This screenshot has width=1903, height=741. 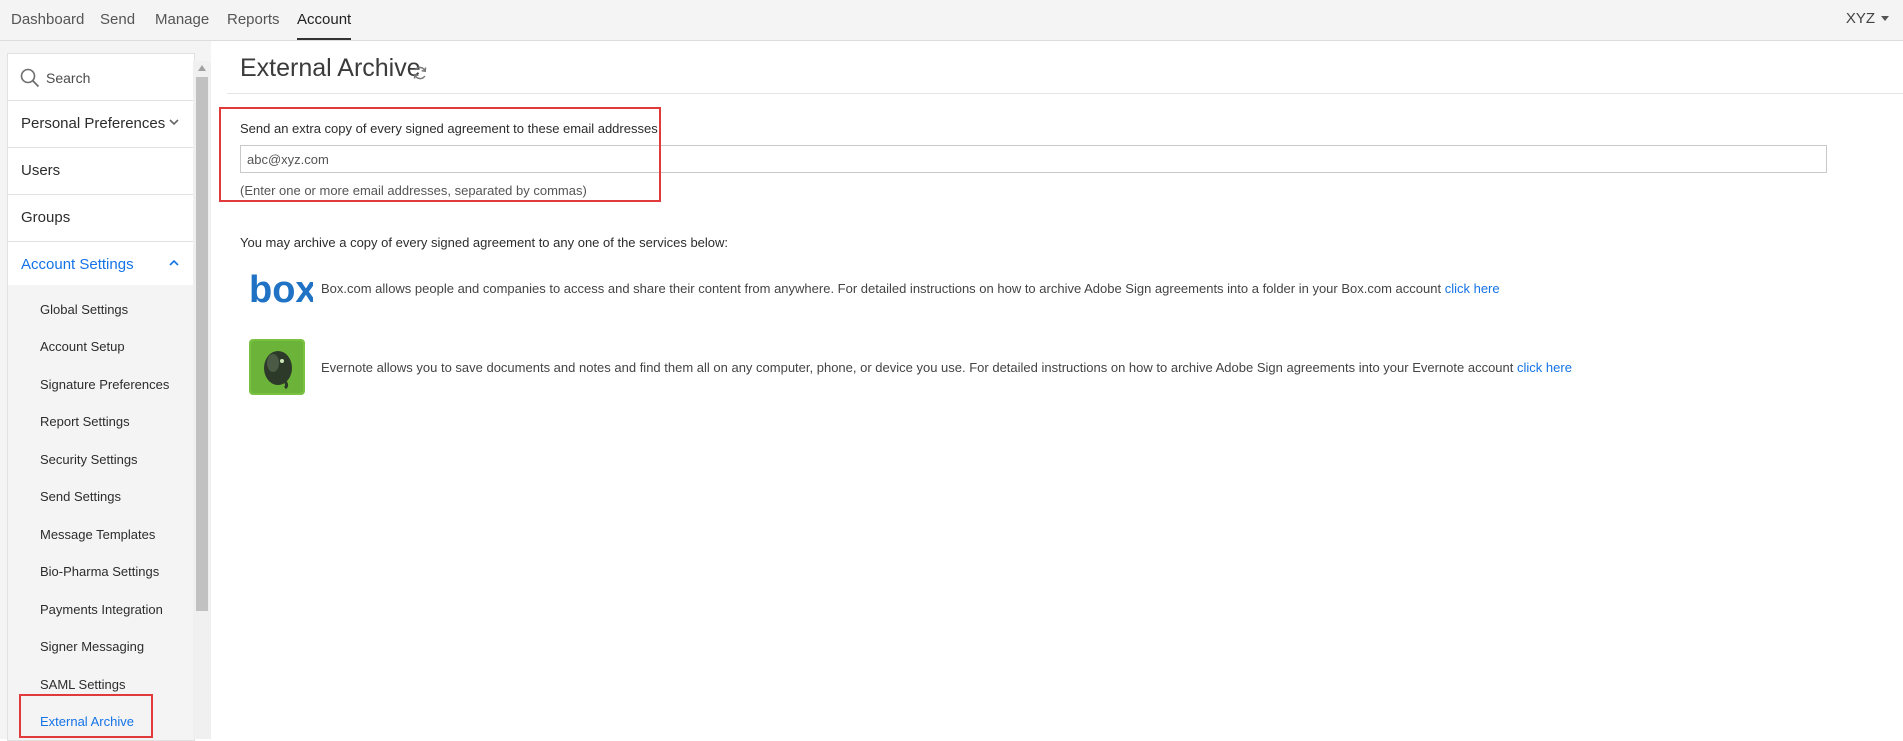 What do you see at coordinates (93, 123) in the screenshot?
I see `sidebar-item-label: Personal Preferences` at bounding box center [93, 123].